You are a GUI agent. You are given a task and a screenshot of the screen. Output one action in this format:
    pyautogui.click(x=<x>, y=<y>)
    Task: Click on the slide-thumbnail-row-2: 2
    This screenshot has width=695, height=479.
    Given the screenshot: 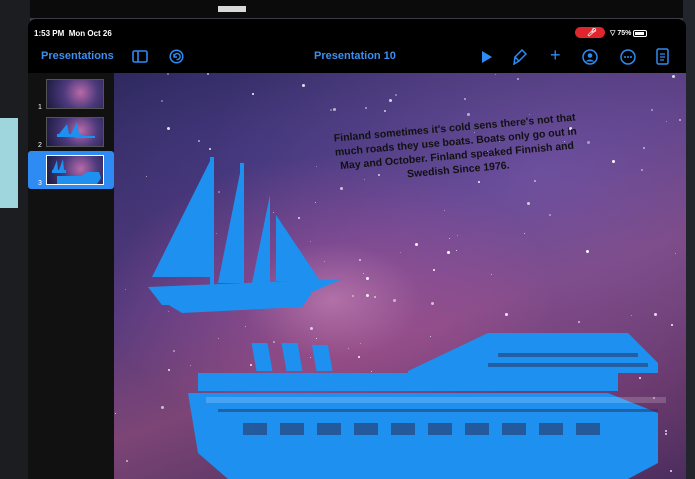 What is the action you would take?
    pyautogui.click(x=71, y=132)
    